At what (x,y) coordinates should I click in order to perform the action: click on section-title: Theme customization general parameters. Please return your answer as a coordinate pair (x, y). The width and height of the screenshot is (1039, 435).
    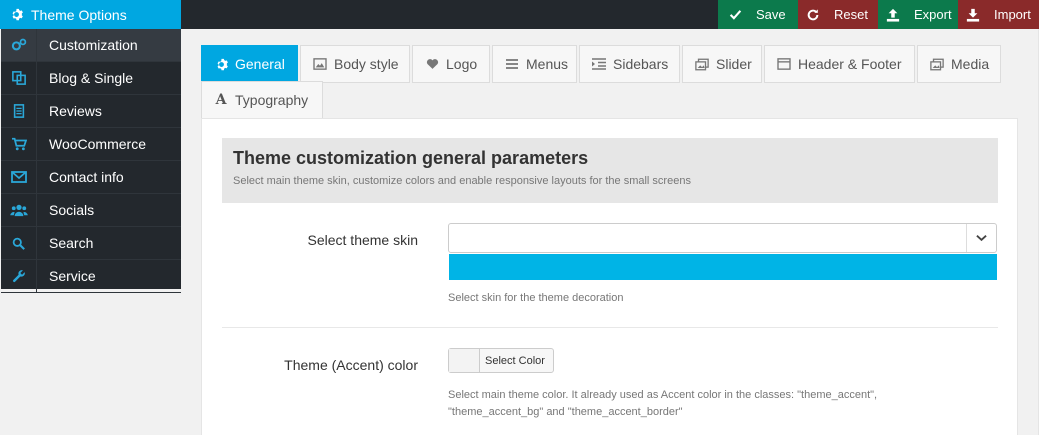
    Looking at the image, I should click on (411, 158).